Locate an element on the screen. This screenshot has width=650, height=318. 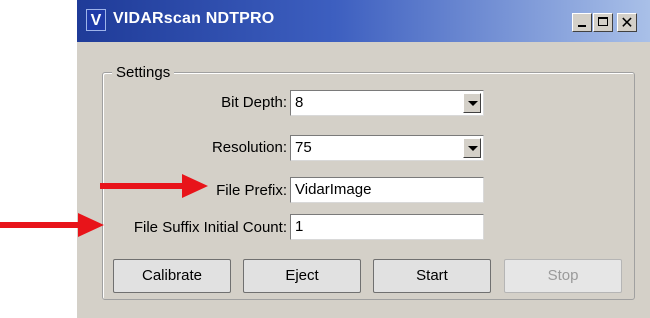
window-title: VIDARscan NDTPRO is located at coordinates (194, 18).